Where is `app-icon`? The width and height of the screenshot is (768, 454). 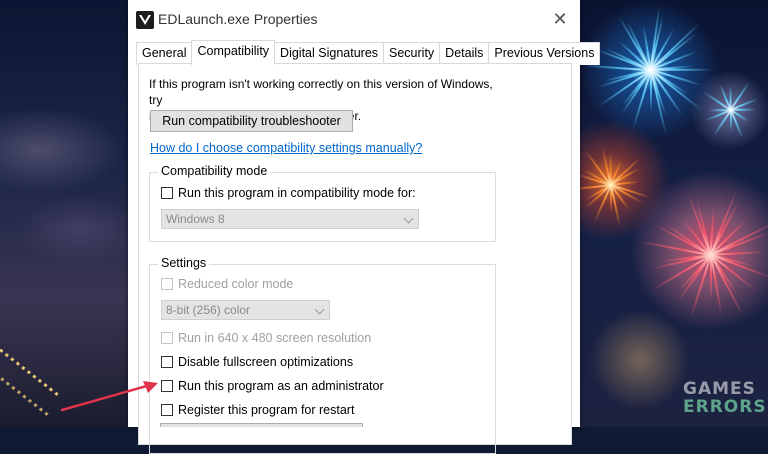 app-icon is located at coordinates (145, 20).